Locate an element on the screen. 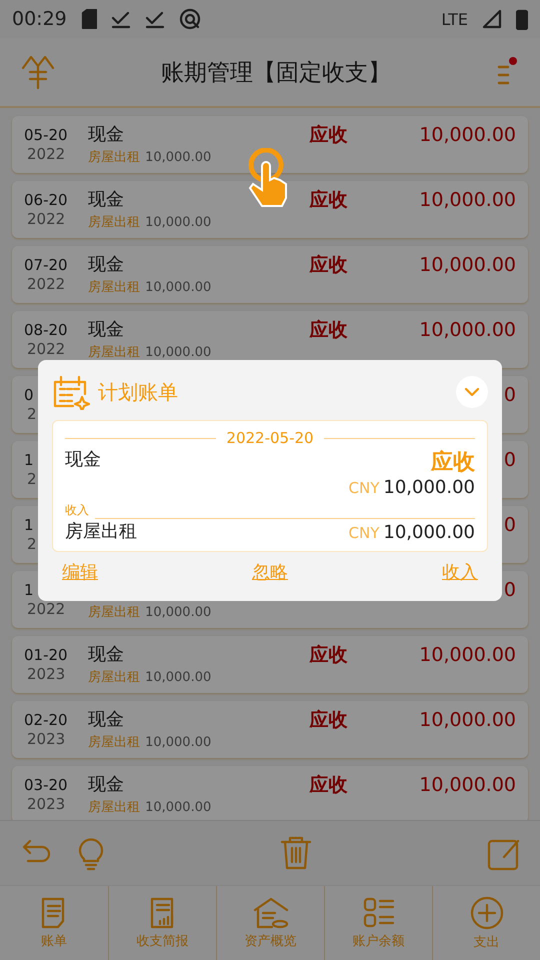 The height and width of the screenshot is (960, 540). bill-date: 03-20 is located at coordinates (46, 785).